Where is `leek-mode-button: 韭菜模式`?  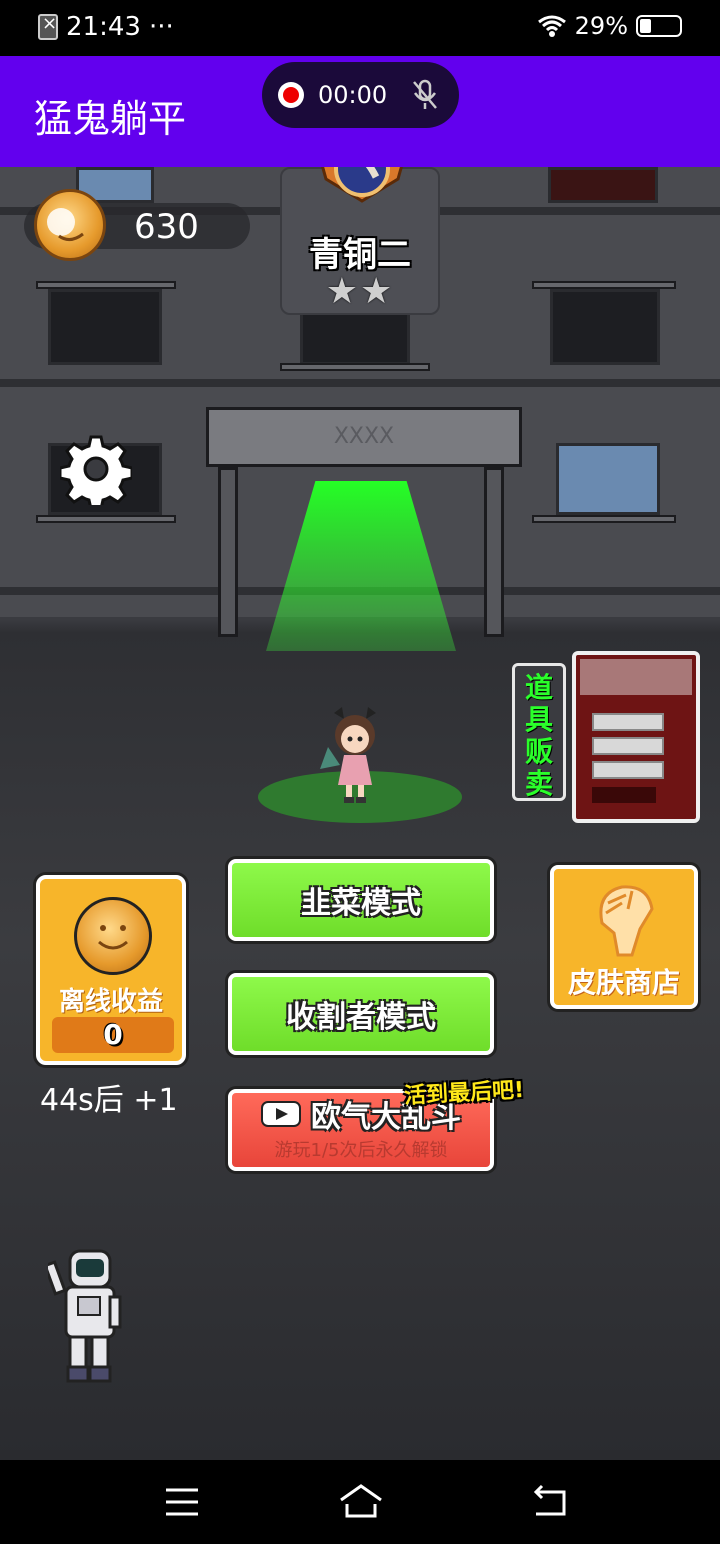 leek-mode-button: 韭菜模式 is located at coordinates (361, 900).